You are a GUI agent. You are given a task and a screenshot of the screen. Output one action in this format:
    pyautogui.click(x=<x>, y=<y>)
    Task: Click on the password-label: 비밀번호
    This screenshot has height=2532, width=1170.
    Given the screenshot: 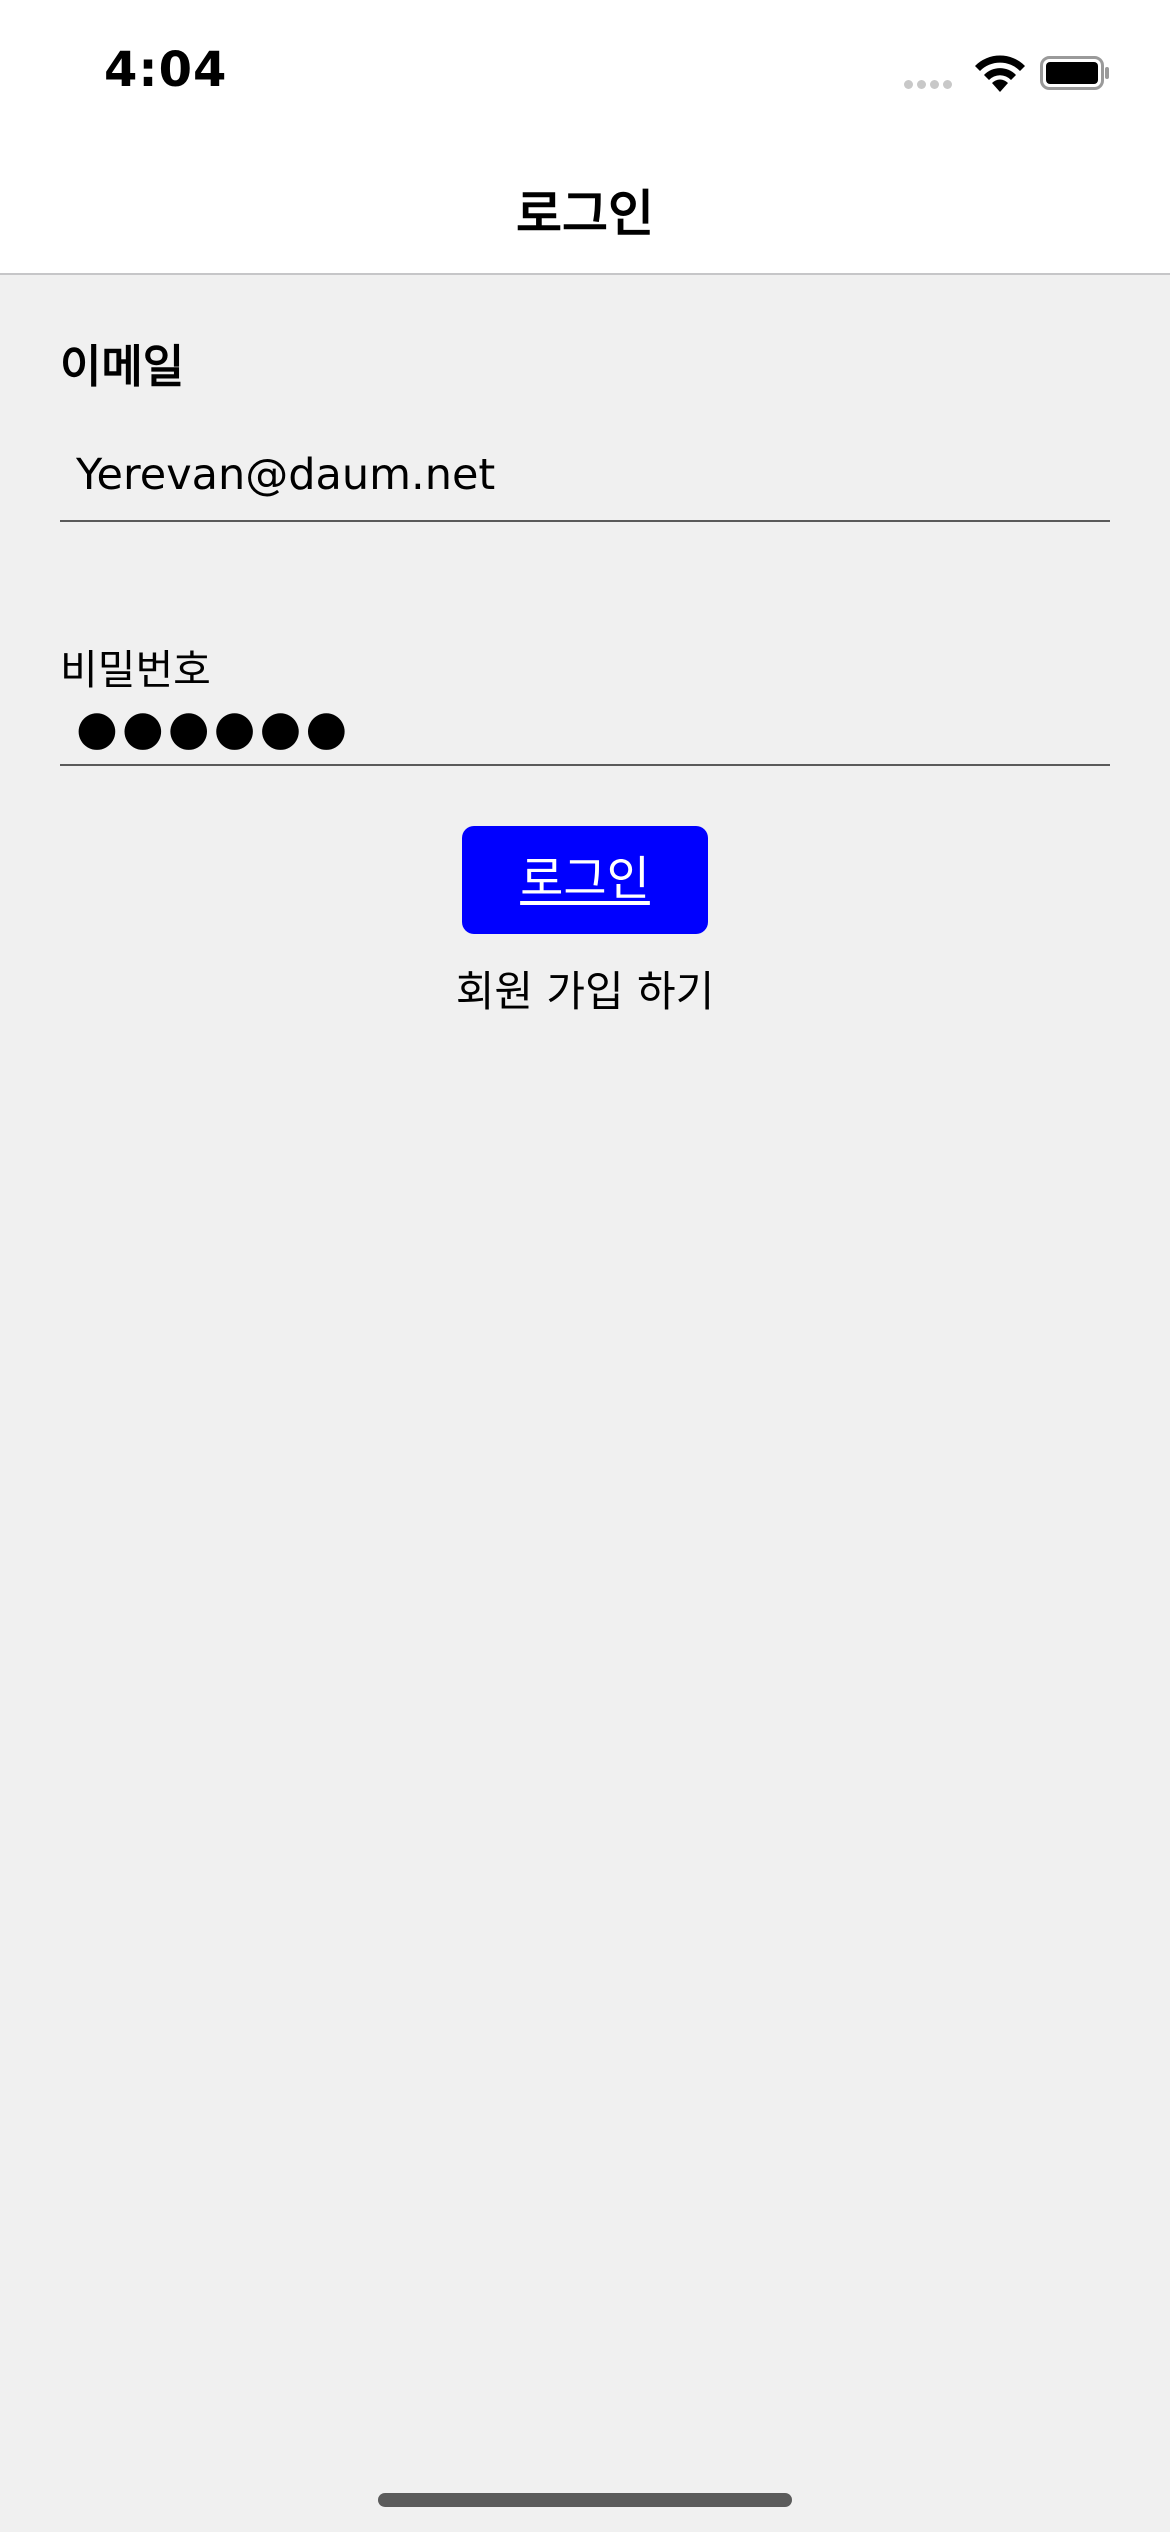 What is the action you would take?
    pyautogui.click(x=135, y=670)
    